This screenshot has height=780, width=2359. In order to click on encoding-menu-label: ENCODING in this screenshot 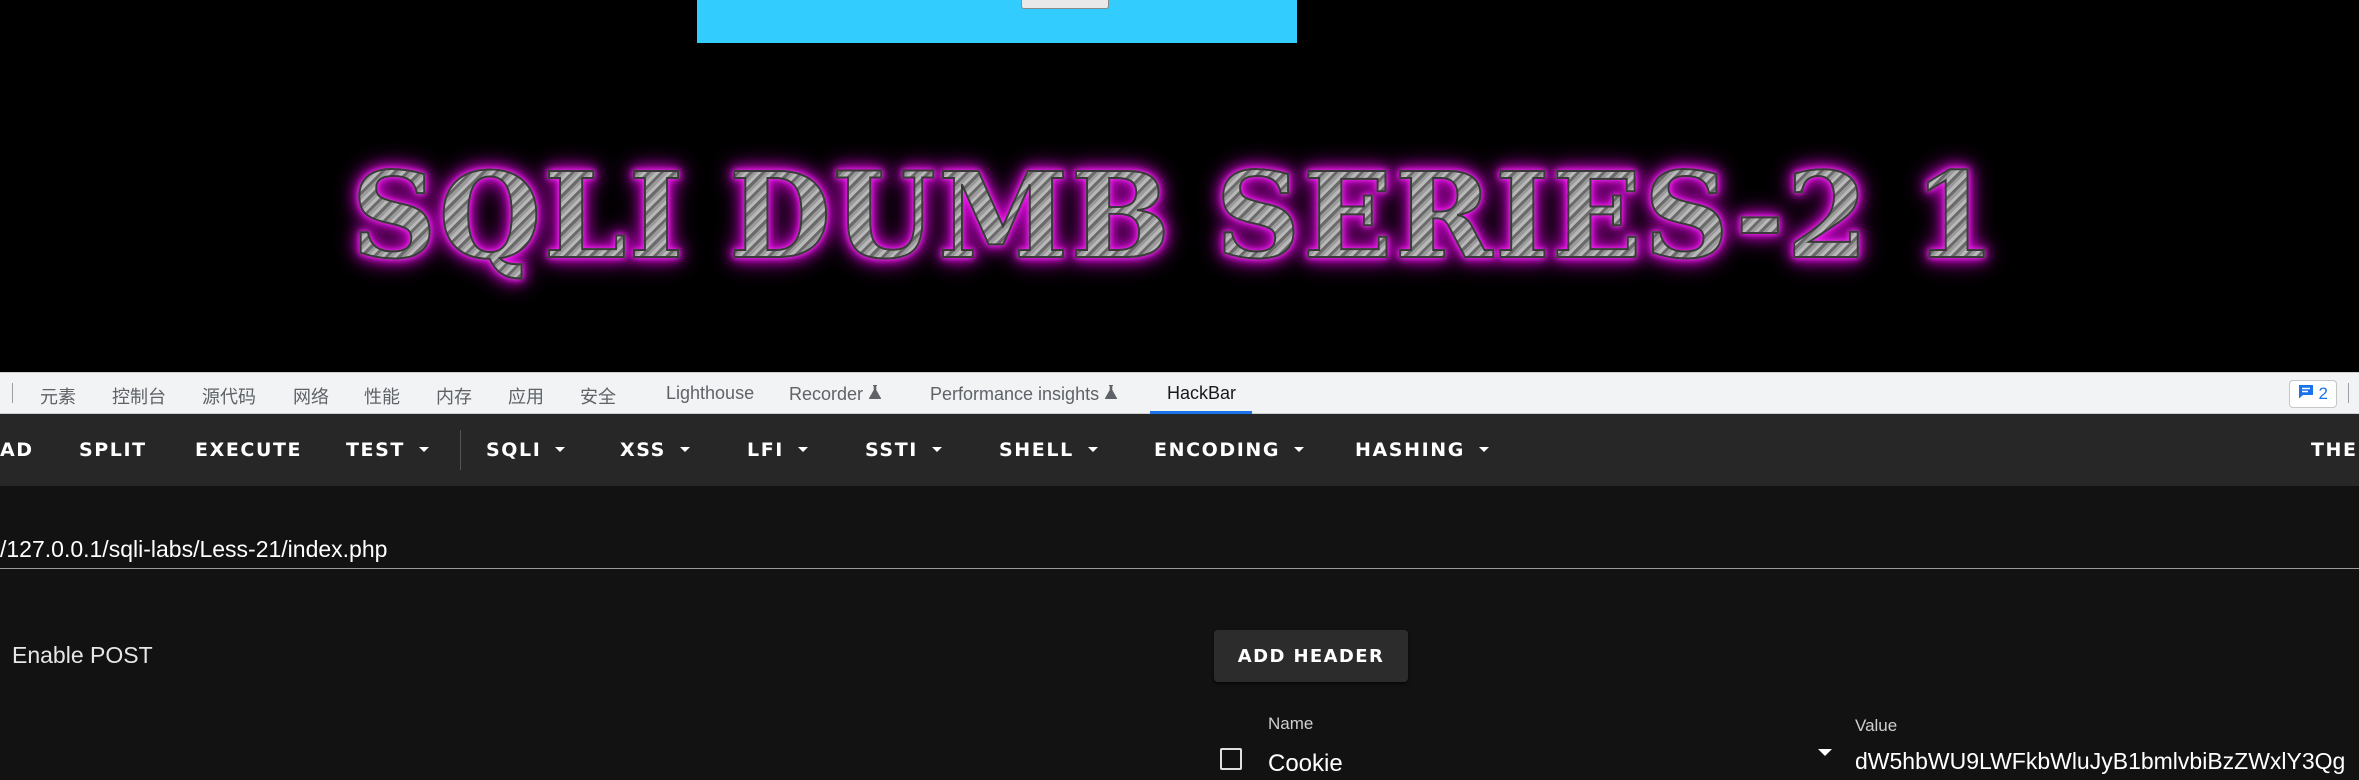, I will do `click(1217, 450)`.